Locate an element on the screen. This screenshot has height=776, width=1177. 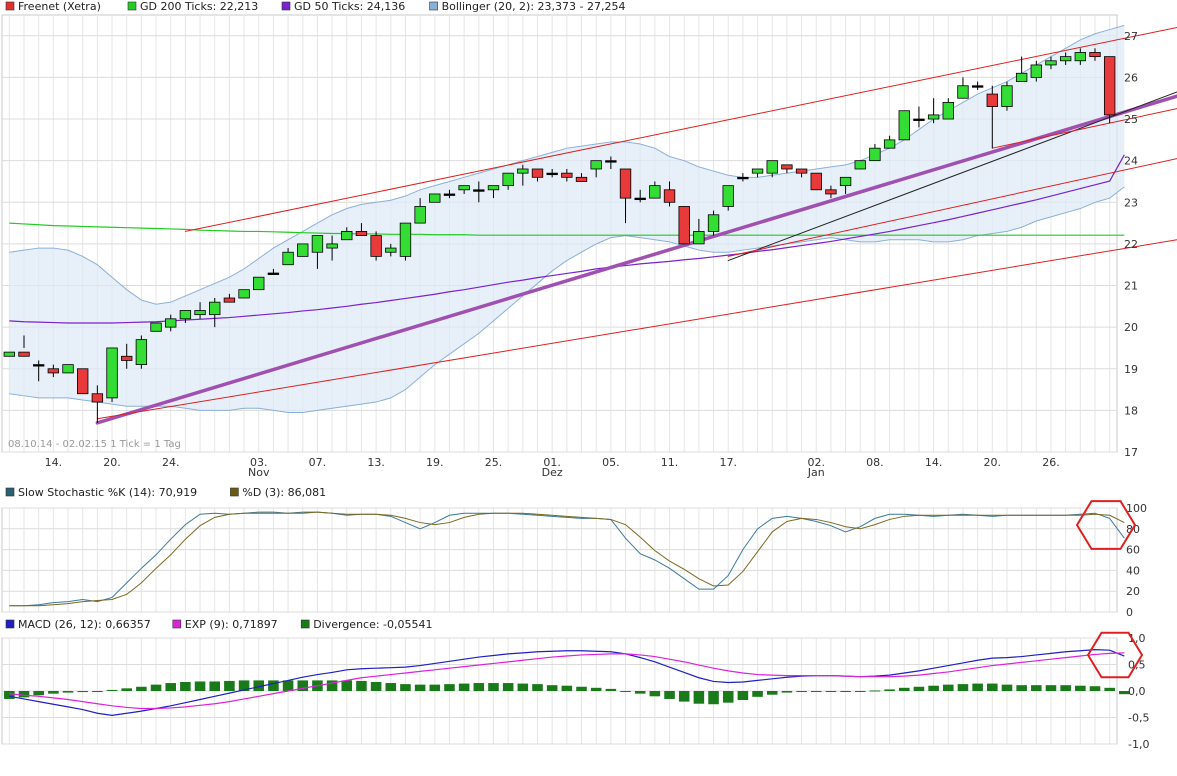
date-range-note: 08.10.14 - 02.02.15 1 Tick = 1 Tag is located at coordinates (94, 444).